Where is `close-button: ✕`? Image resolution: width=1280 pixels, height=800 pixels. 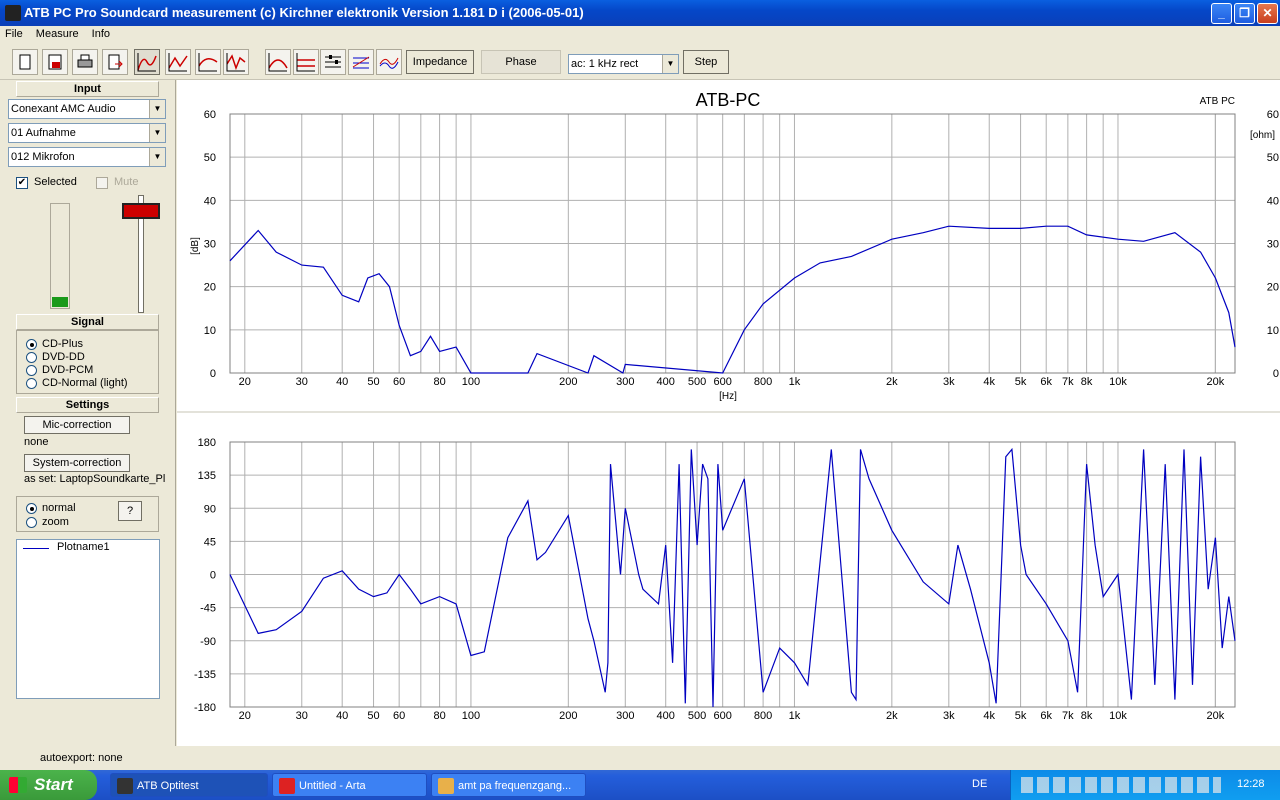 close-button: ✕ is located at coordinates (1267, 13).